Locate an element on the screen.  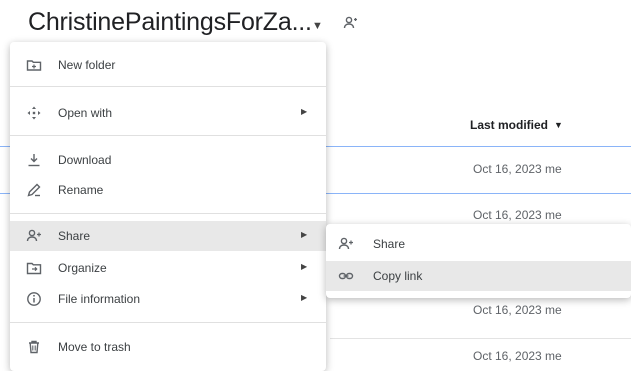
menu-item-rename: Rename is located at coordinates (168, 190).